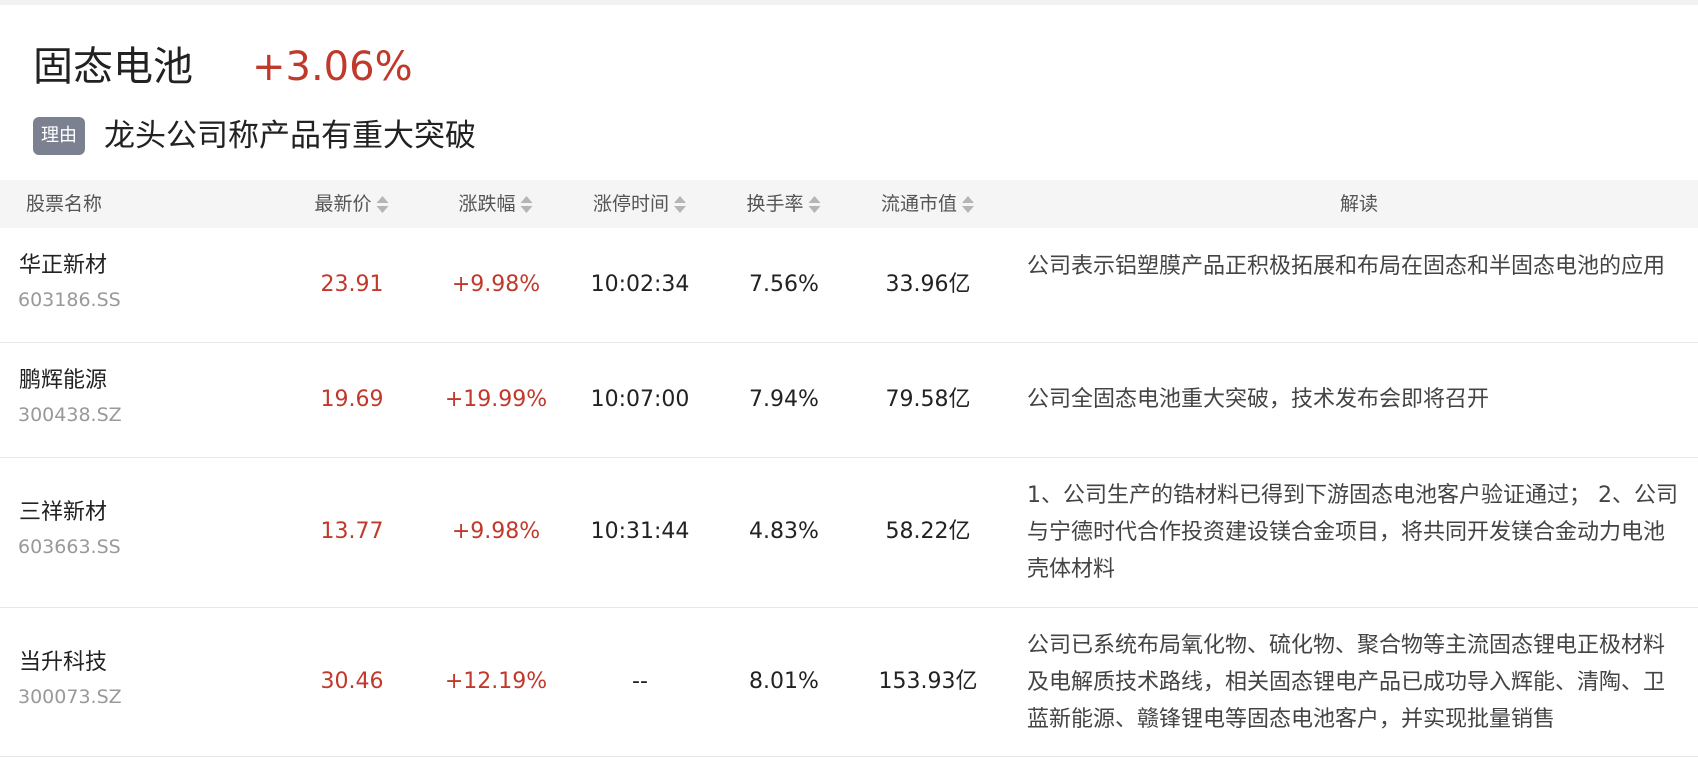  I want to click on stock-code: 603186.SS, so click(69, 300).